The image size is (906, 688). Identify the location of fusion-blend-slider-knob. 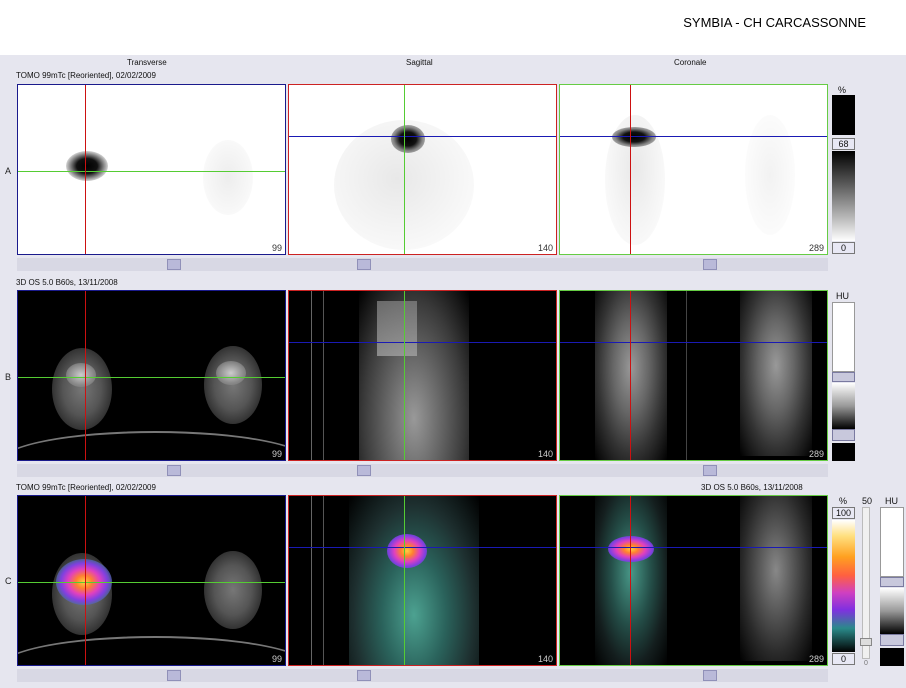
(866, 642).